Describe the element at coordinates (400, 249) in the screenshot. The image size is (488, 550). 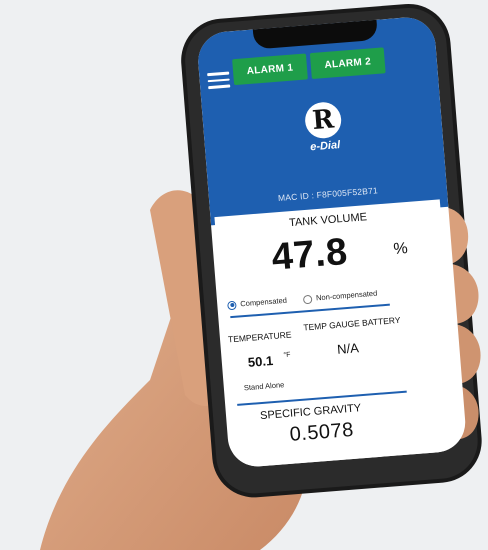
I see `tank-volume-unit: %` at that location.